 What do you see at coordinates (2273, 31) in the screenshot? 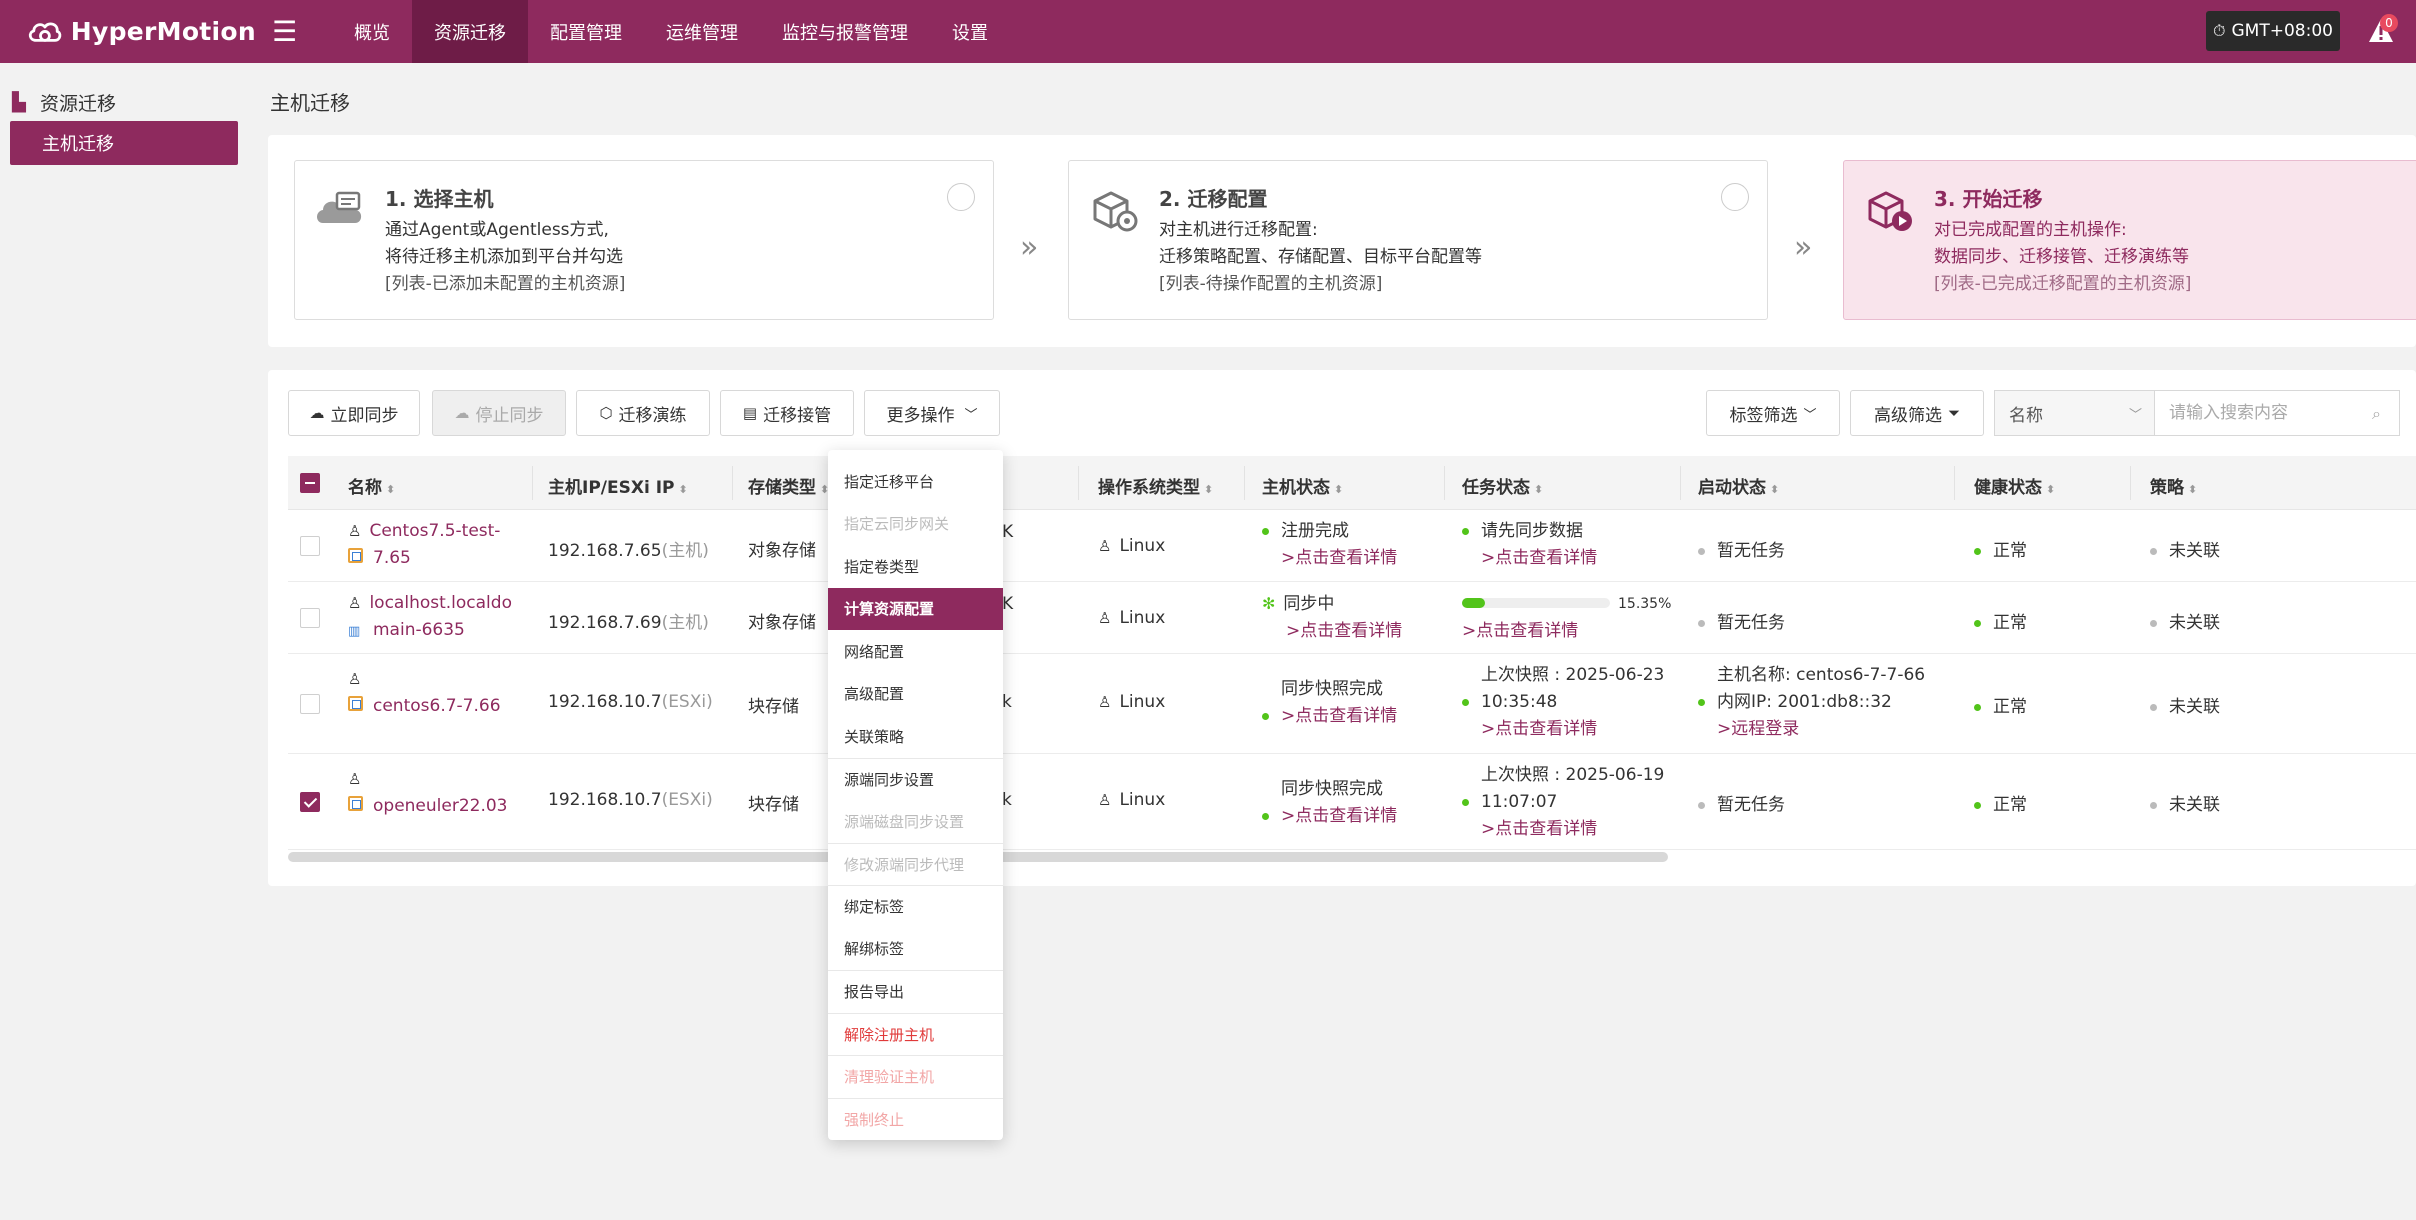
I see `timezone-display: ⏱ GMT+08:00` at bounding box center [2273, 31].